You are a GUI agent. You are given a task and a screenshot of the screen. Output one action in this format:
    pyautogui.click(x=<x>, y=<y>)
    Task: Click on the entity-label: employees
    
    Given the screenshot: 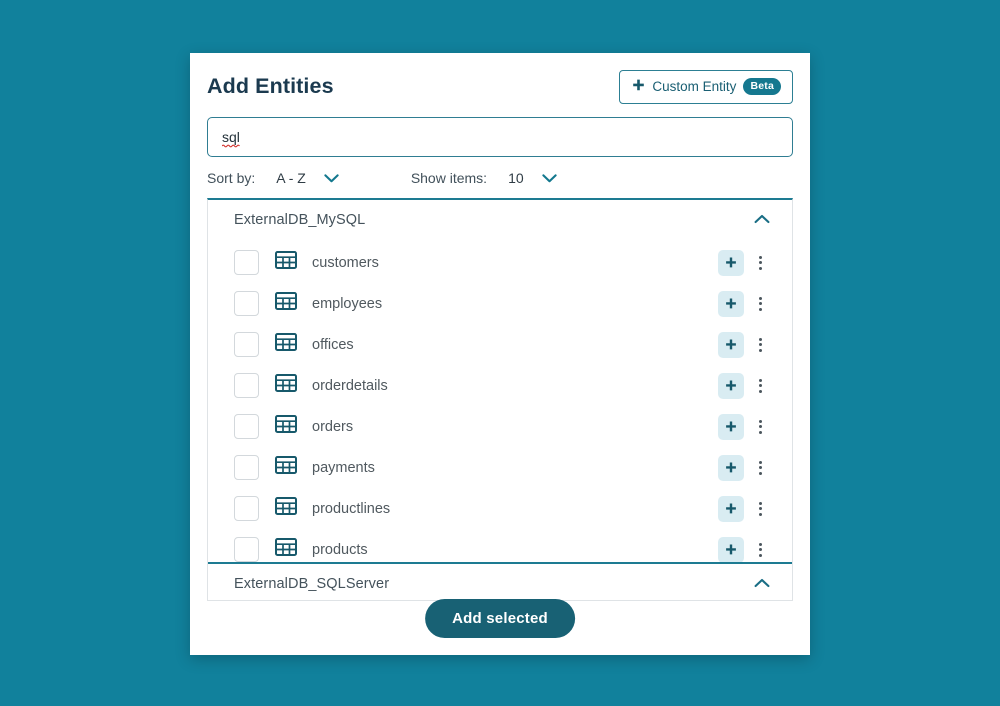 What is the action you would take?
    pyautogui.click(x=347, y=303)
    